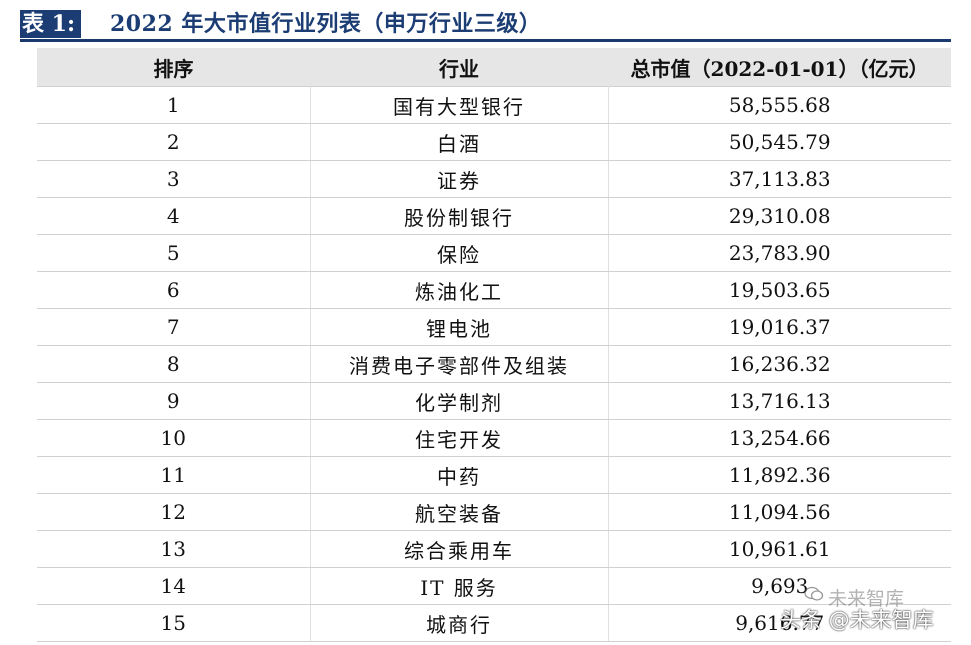 The height and width of the screenshot is (645, 971). I want to click on cell-market-cap: 16,236.32, so click(779, 364).